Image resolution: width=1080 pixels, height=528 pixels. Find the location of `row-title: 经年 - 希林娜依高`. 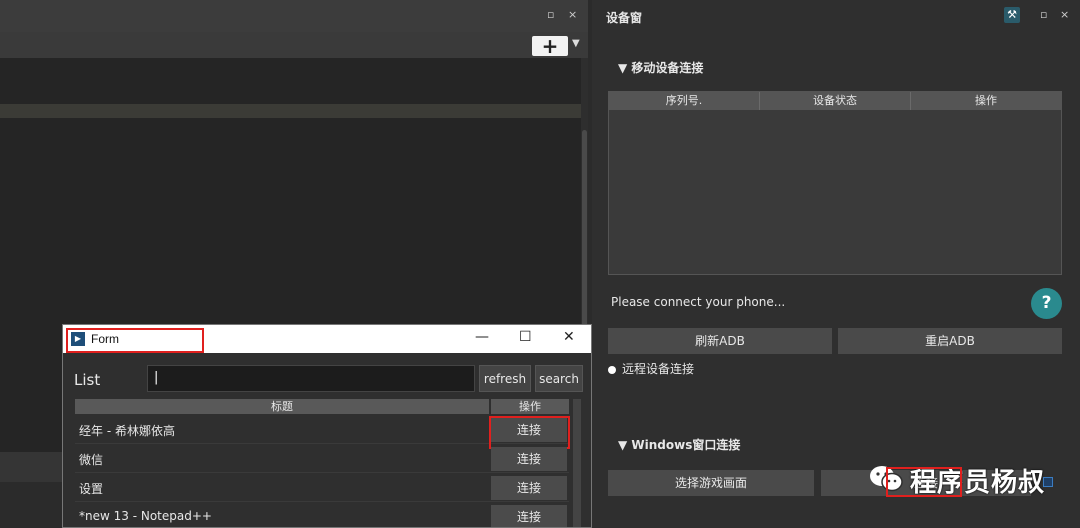

row-title: 经年 - 希林娜依高 is located at coordinates (127, 431).